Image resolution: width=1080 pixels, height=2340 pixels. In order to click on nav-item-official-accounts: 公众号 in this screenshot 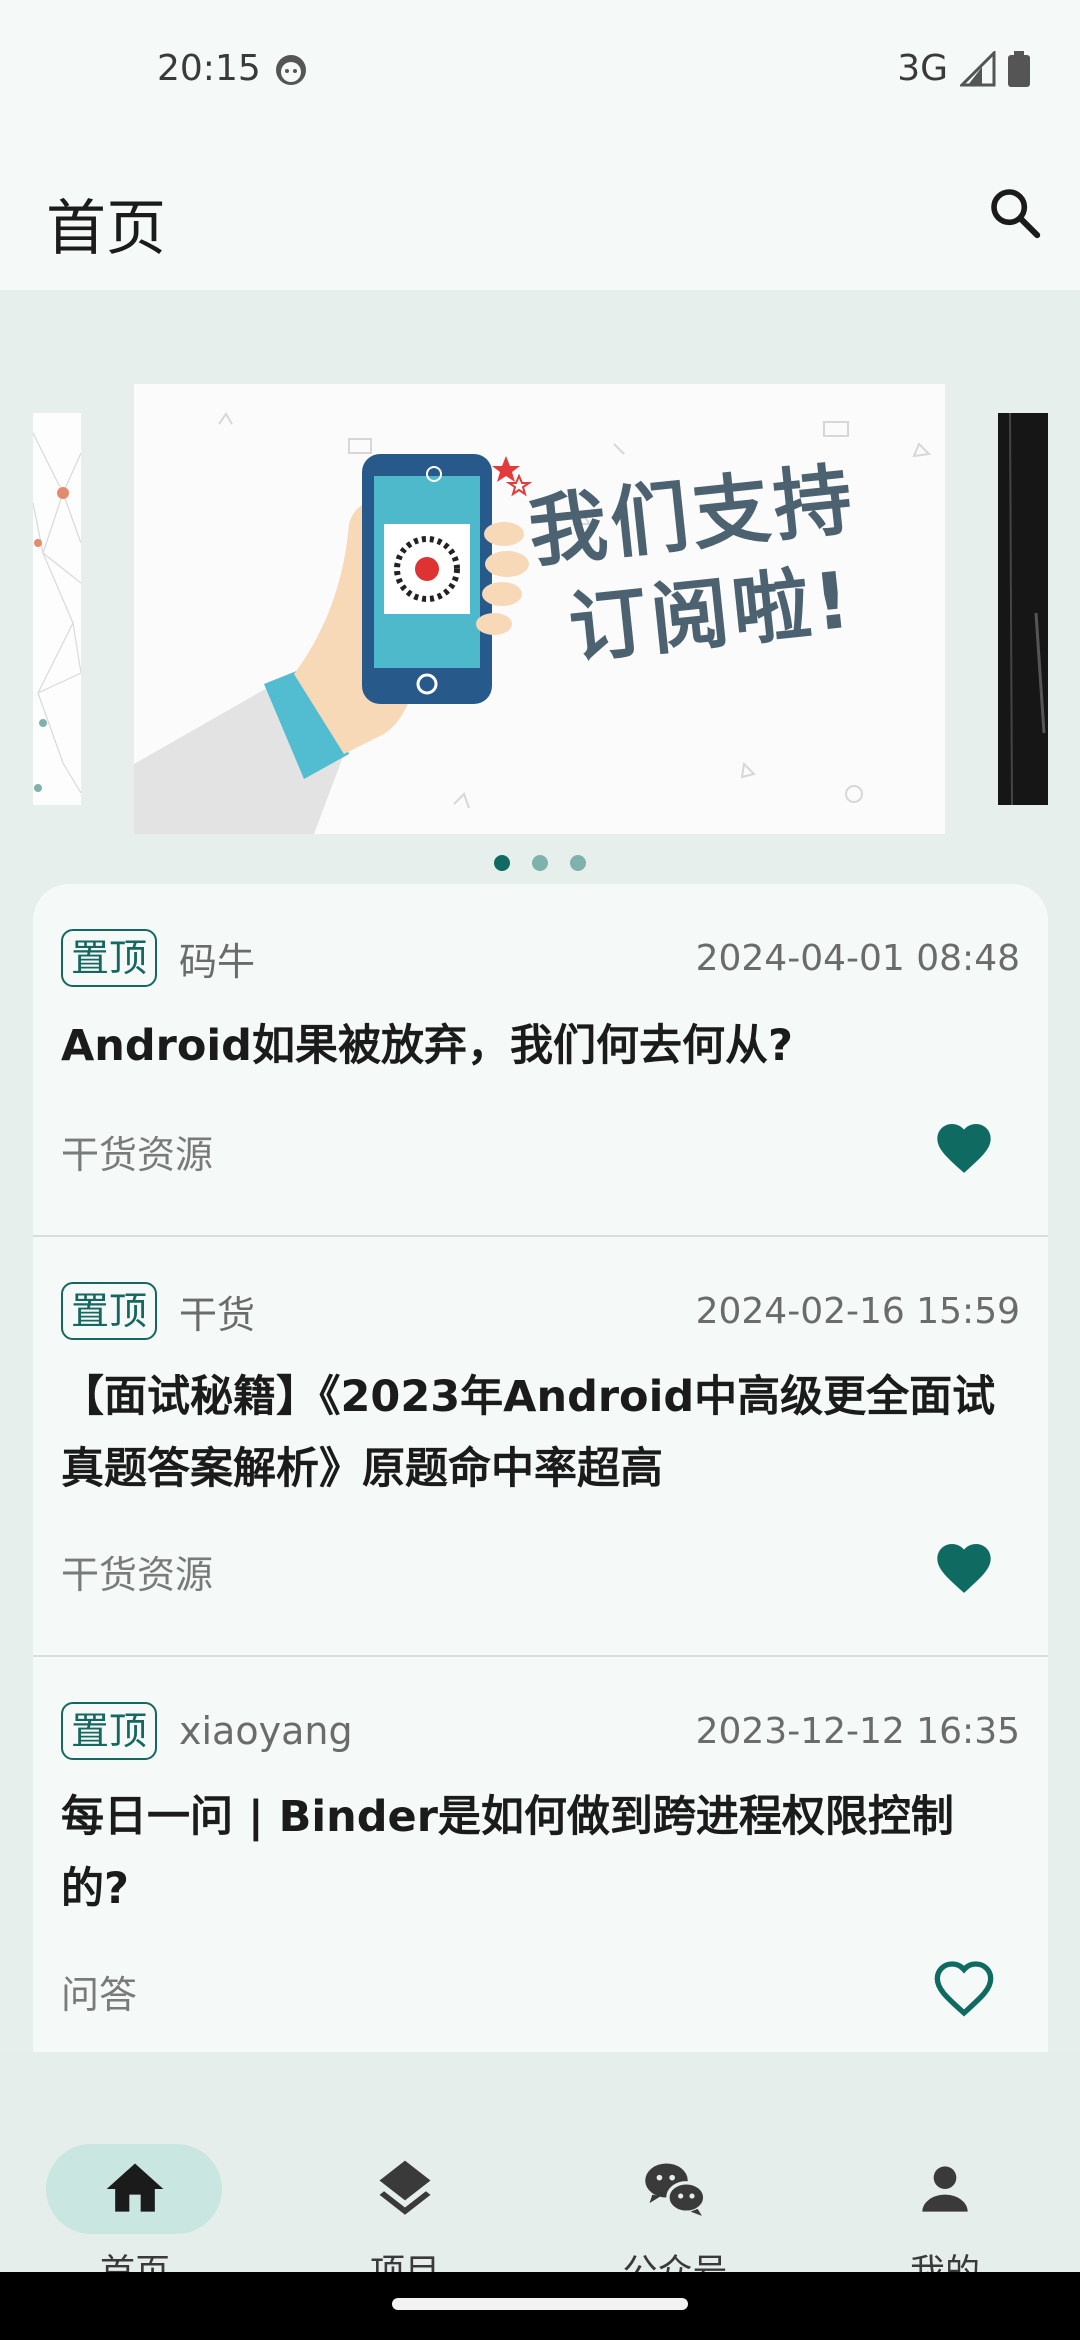, I will do `click(675, 2191)`.